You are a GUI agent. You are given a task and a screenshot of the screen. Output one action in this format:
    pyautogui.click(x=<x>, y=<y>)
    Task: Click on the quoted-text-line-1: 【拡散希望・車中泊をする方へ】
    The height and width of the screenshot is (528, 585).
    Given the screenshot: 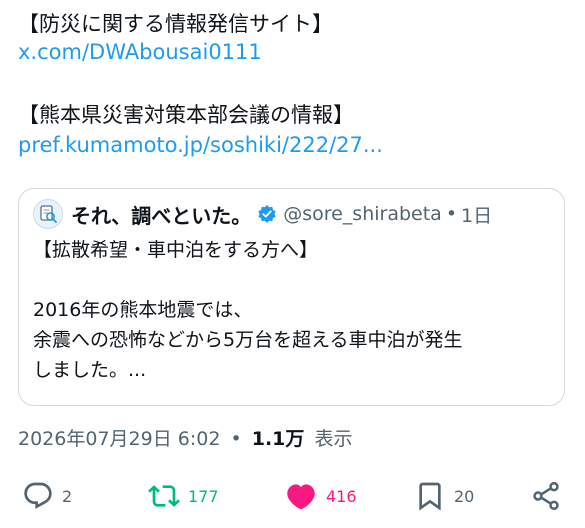 What is the action you would take?
    pyautogui.click(x=176, y=250)
    